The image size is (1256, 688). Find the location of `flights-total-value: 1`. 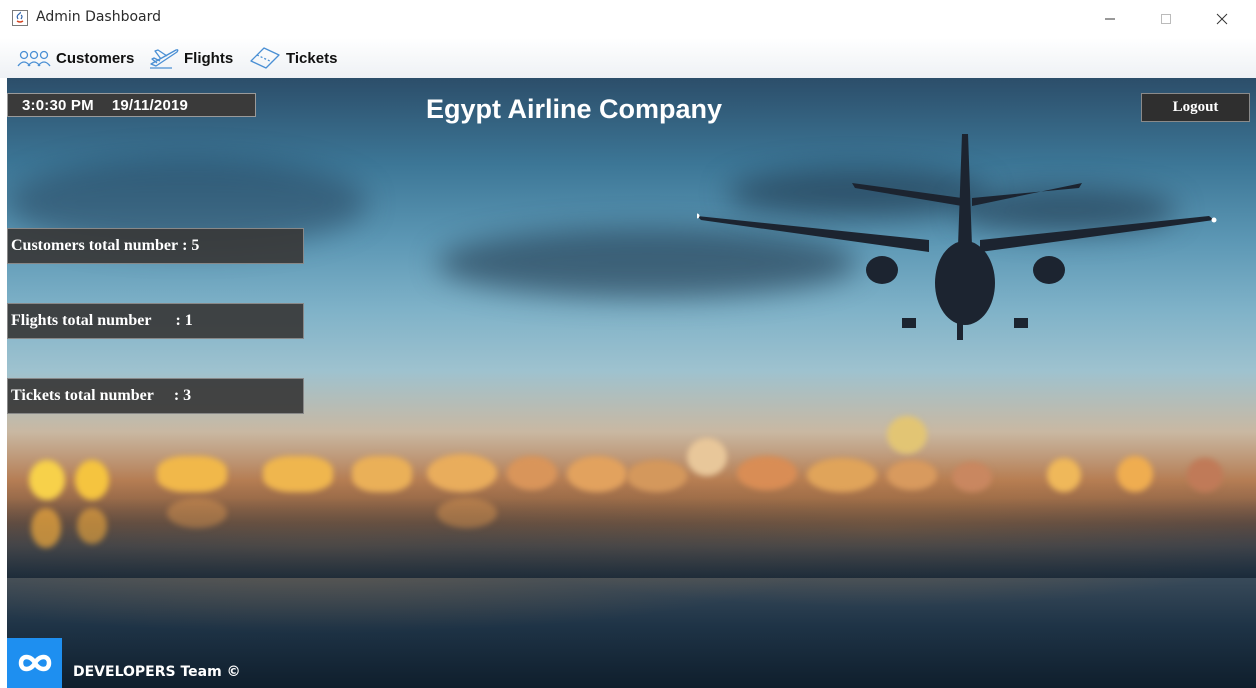

flights-total-value: 1 is located at coordinates (188, 320).